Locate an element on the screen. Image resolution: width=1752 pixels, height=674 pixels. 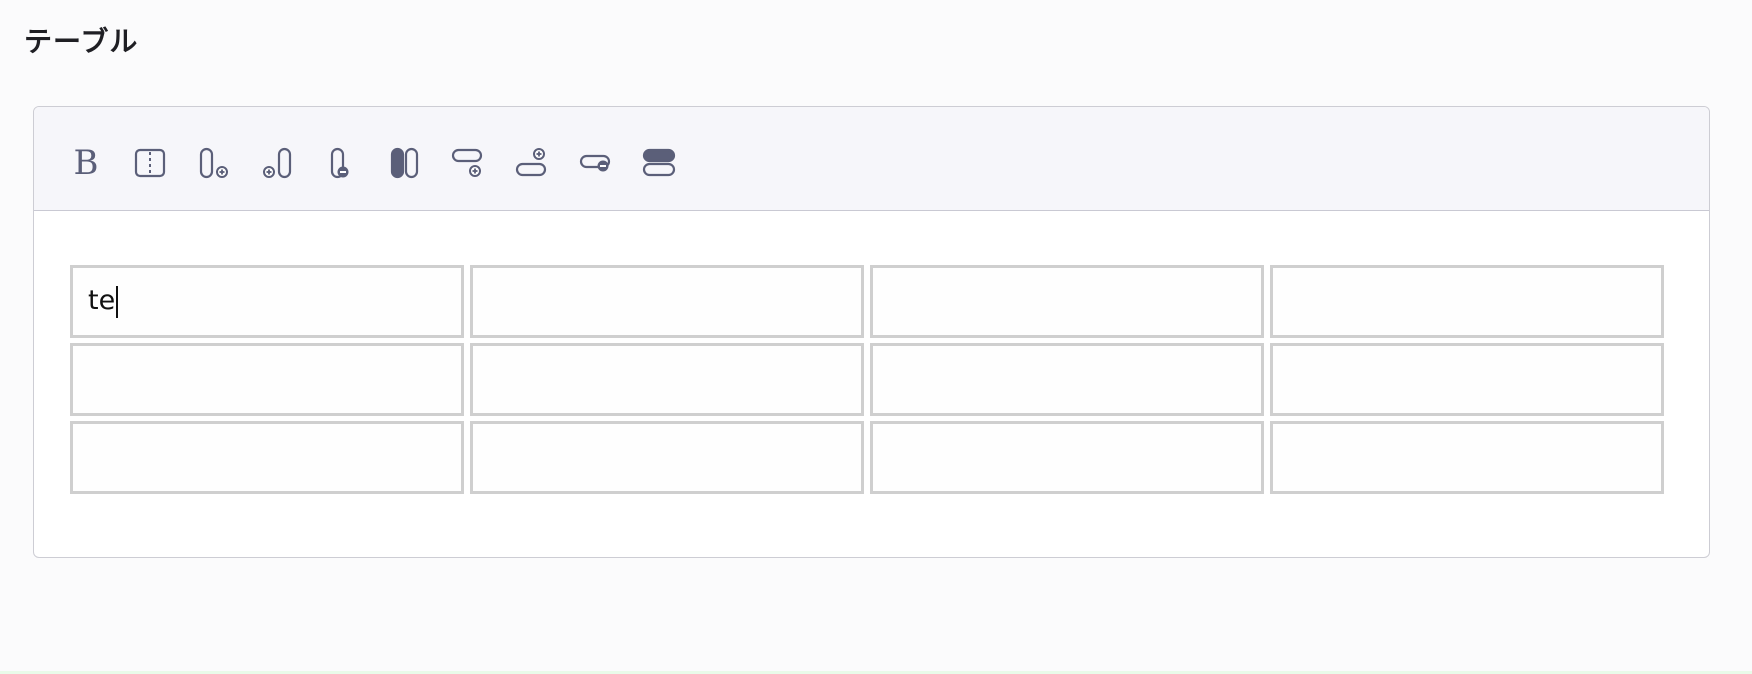
add-column-after-icon is located at coordinates (213, 163).